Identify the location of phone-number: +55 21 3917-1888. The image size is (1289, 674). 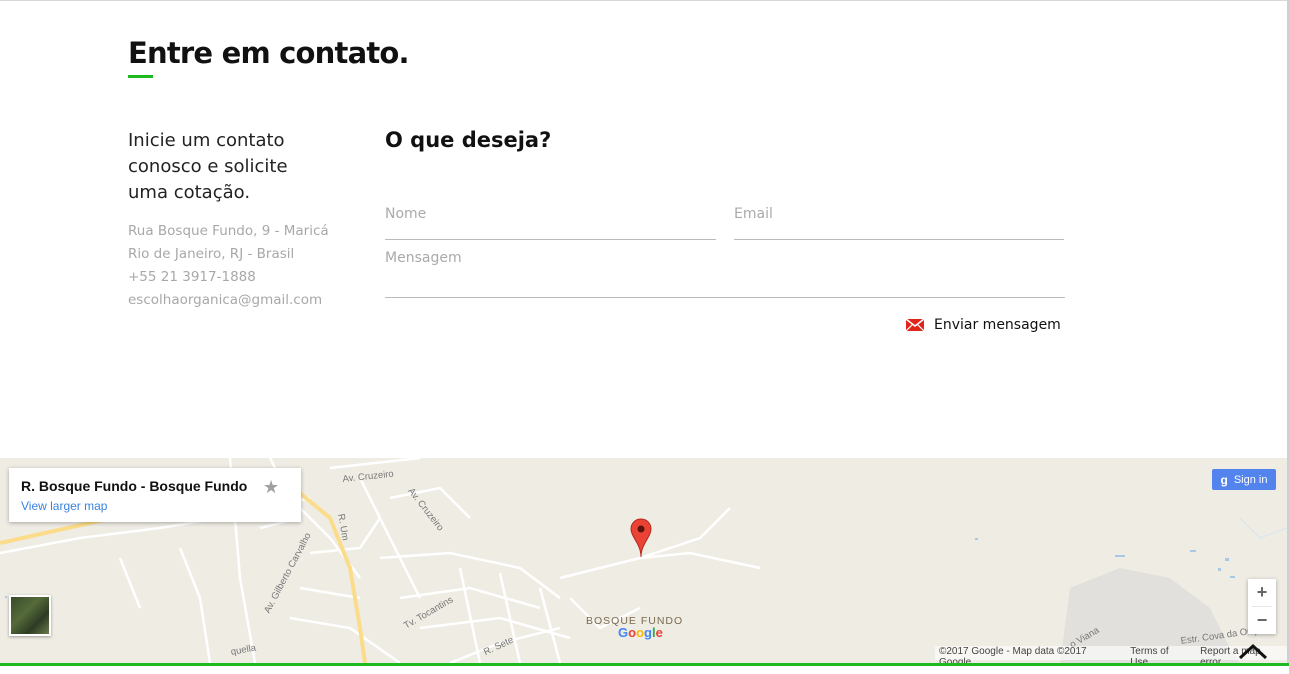
(192, 277).